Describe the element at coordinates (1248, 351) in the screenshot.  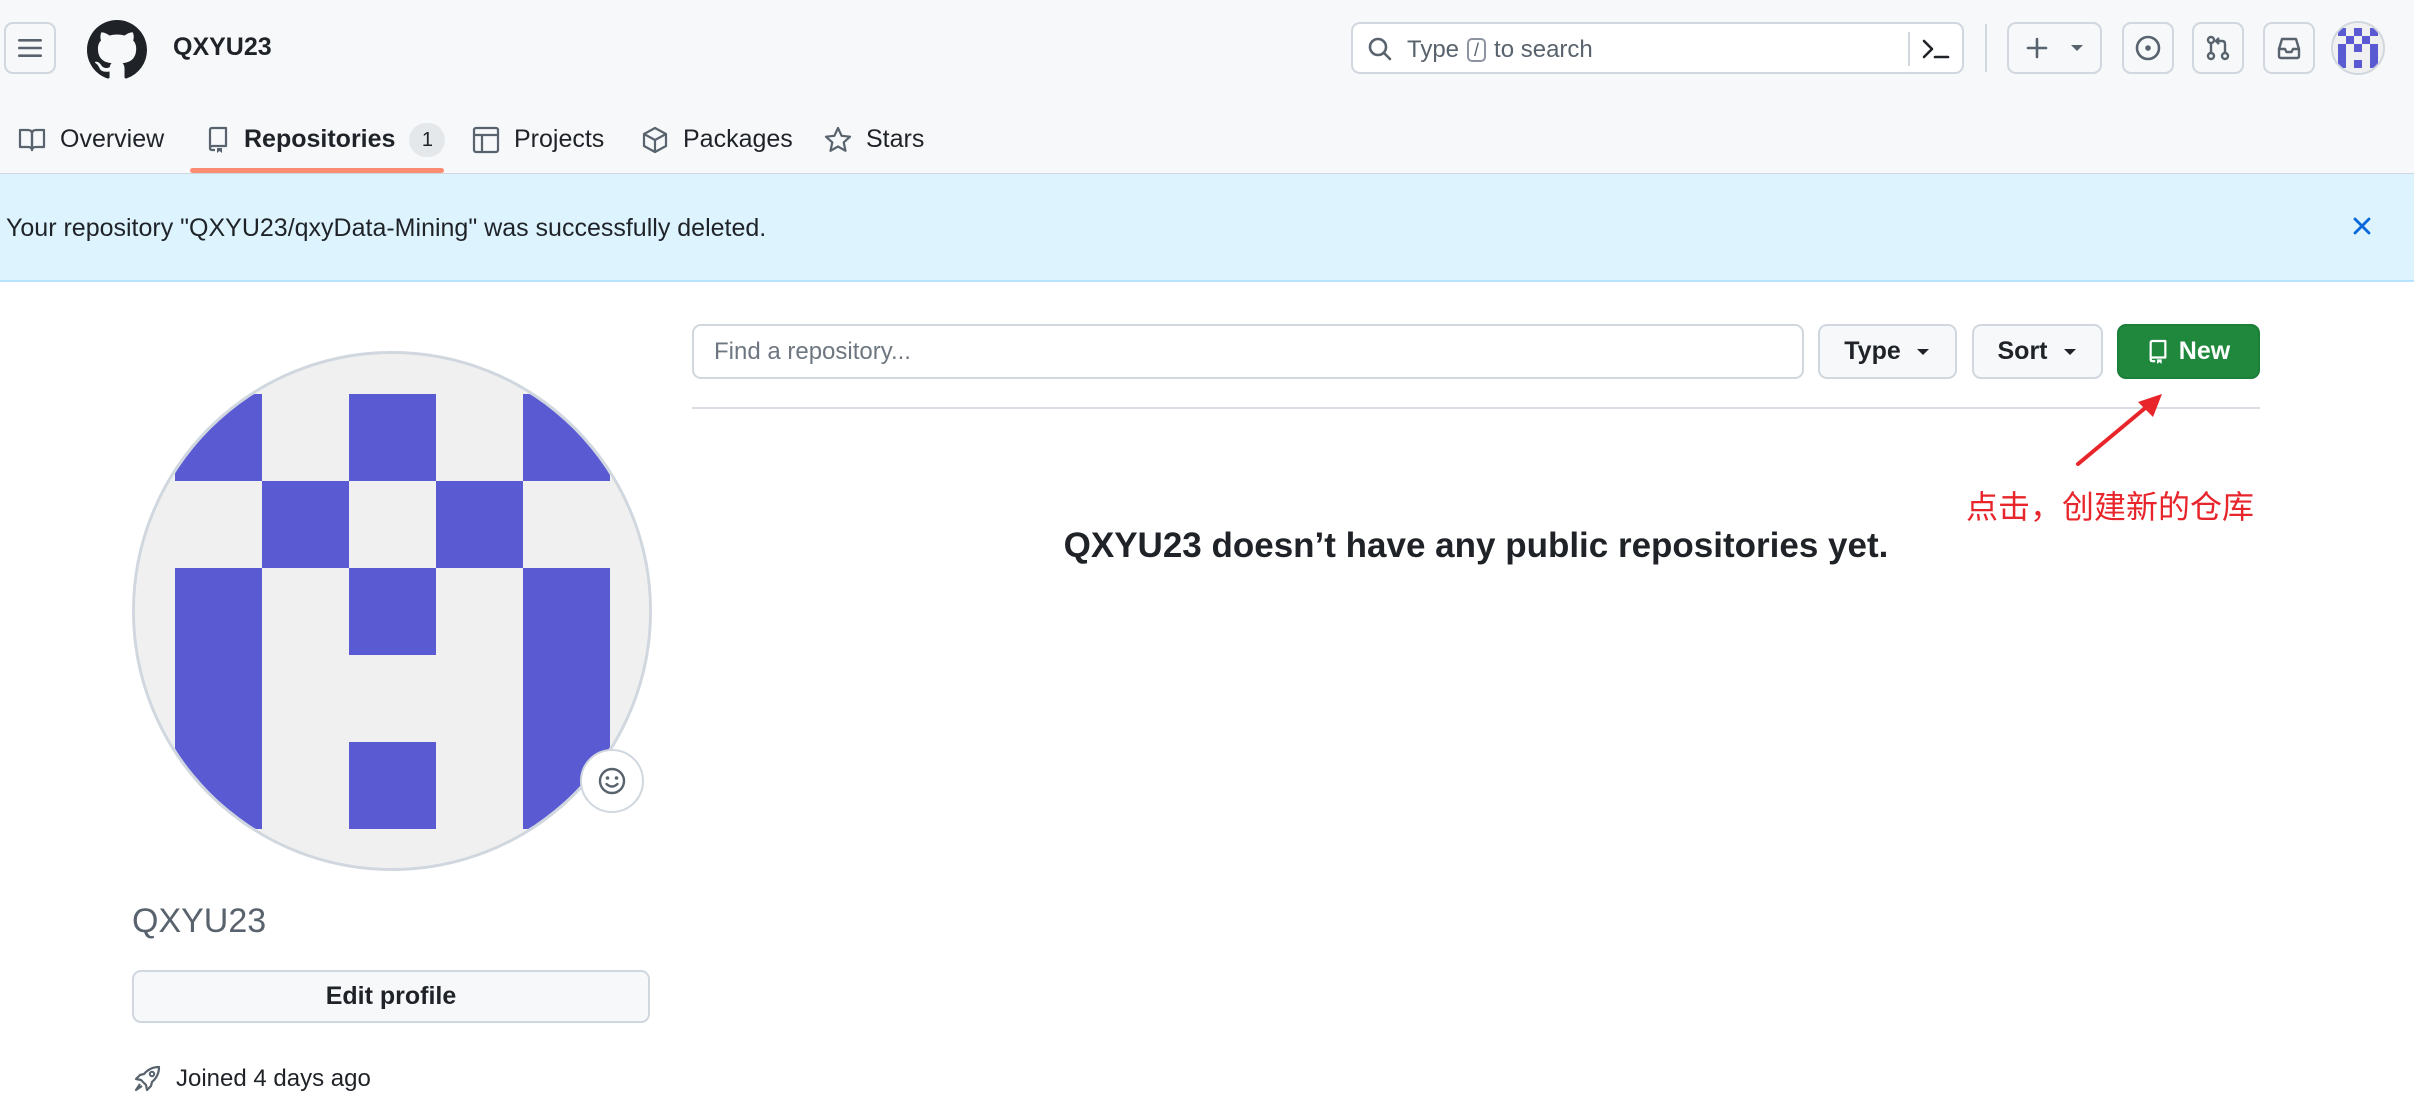
I see `find-repository-input` at that location.